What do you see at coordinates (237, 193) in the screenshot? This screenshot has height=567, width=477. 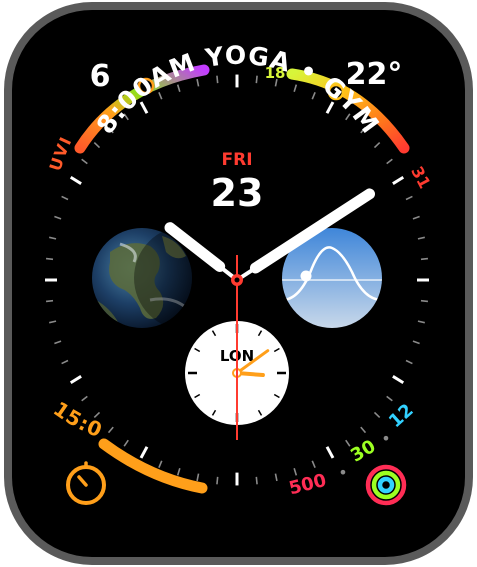 I see `date-day: 23` at bounding box center [237, 193].